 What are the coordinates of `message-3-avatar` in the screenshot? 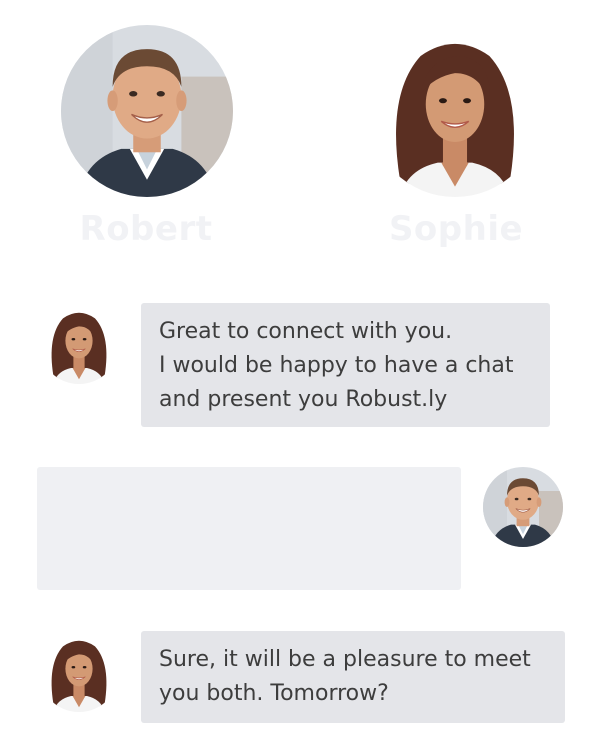 It's located at (79, 672).